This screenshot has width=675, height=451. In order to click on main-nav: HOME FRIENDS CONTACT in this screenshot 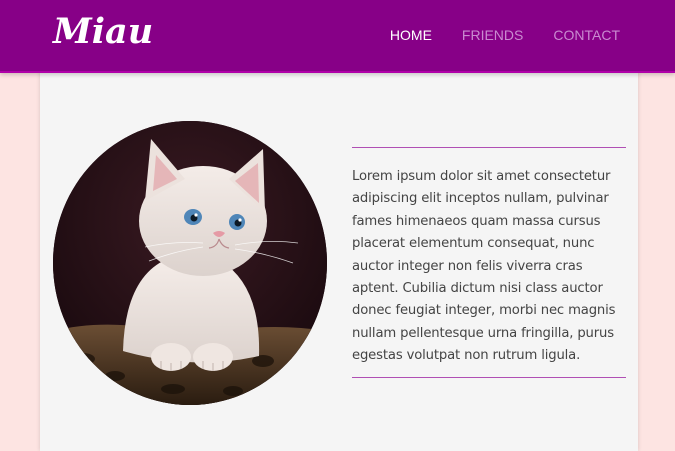, I will do `click(505, 35)`.